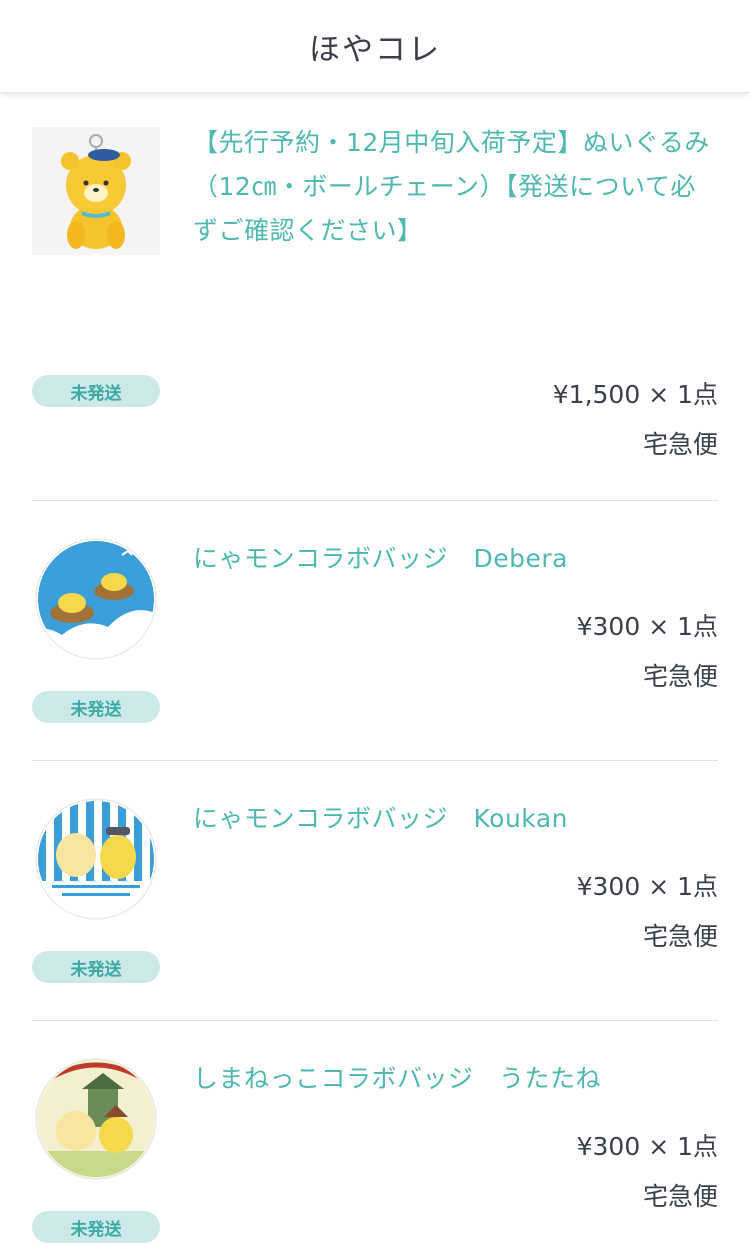  What do you see at coordinates (375, 630) in the screenshot?
I see `list-item: 未発送 にゃモンコラボバッジ Debera ¥300 × 1点 宅急便` at bounding box center [375, 630].